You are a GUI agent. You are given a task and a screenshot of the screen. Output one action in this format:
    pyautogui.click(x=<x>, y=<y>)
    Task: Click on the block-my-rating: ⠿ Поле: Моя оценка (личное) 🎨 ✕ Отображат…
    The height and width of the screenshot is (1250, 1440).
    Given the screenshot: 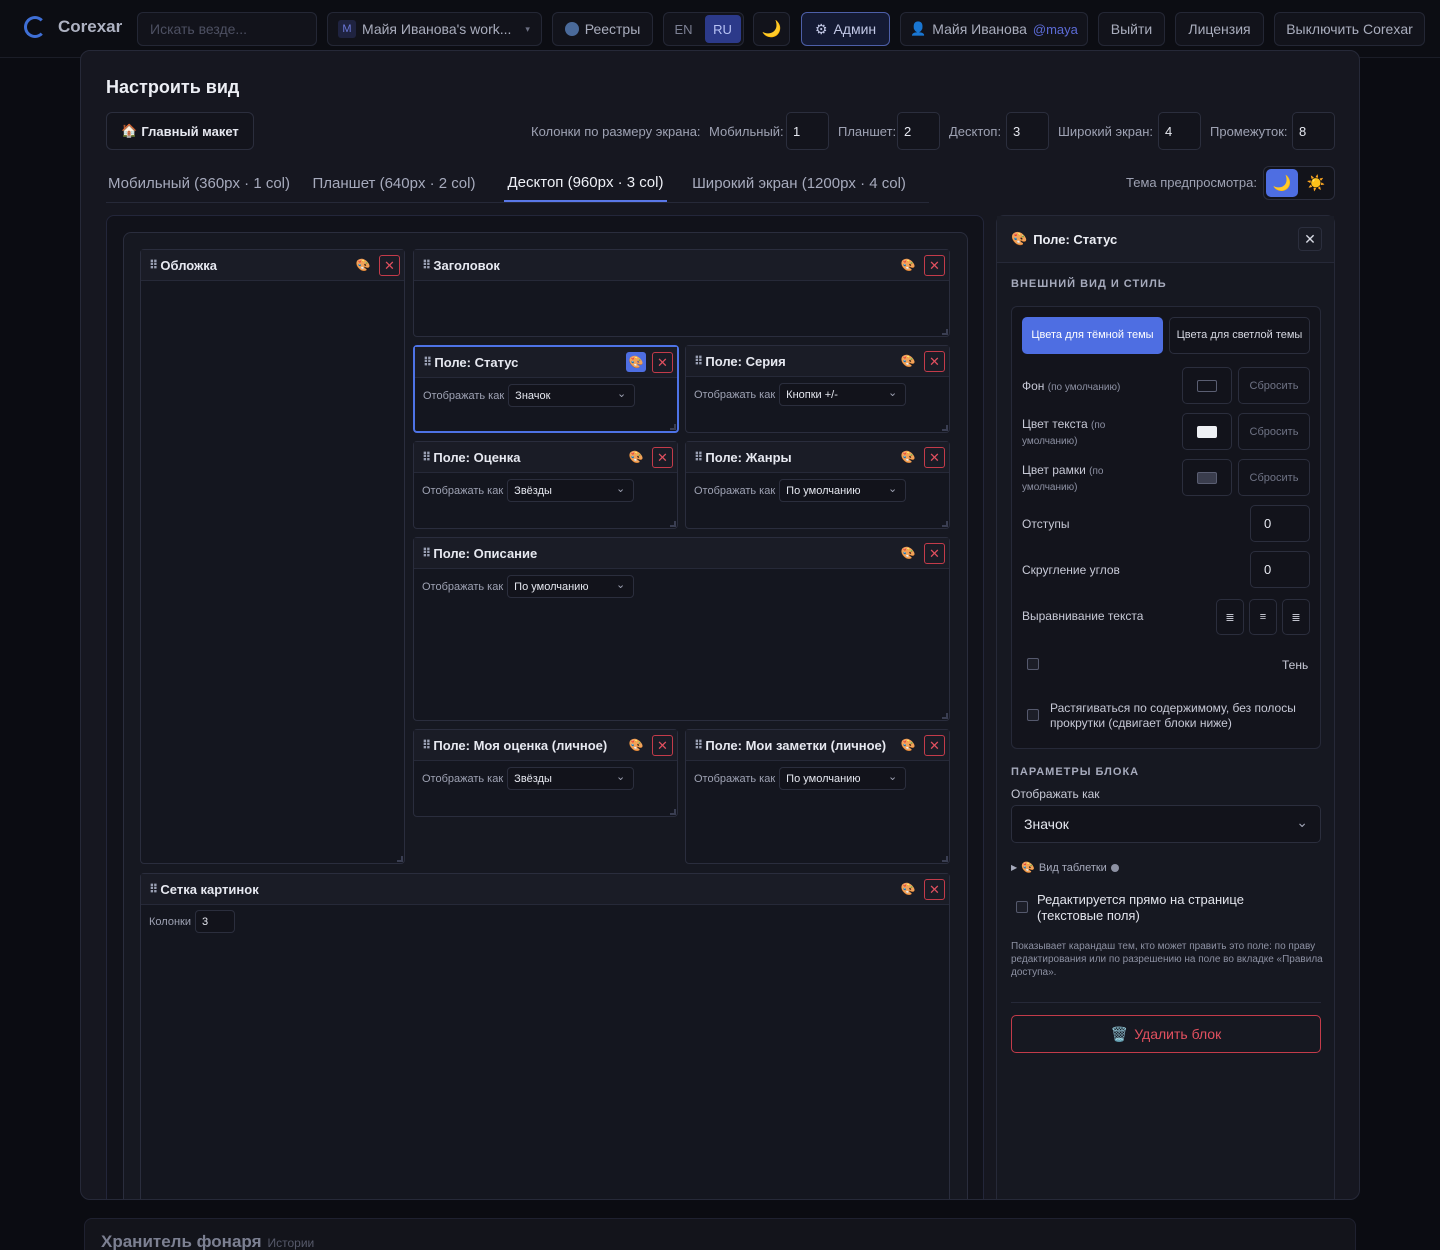 What is the action you would take?
    pyautogui.click(x=545, y=773)
    